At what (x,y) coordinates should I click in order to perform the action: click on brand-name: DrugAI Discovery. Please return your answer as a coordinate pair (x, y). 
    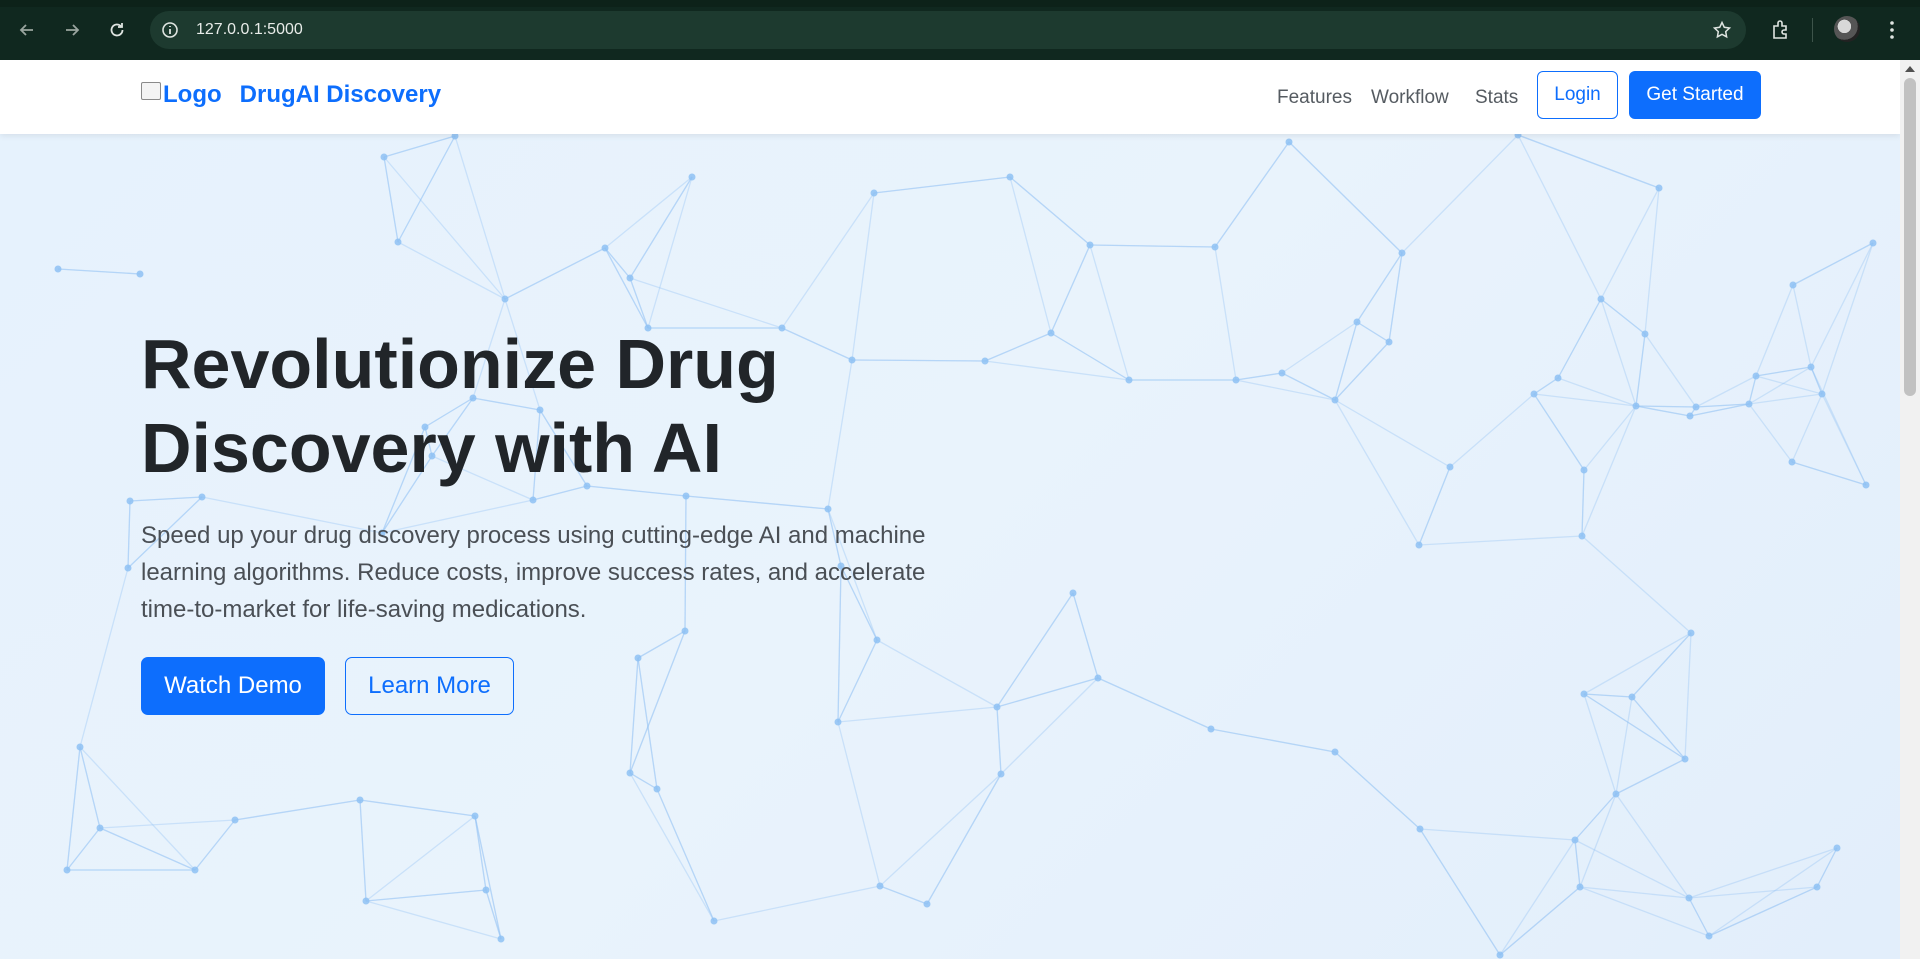
    Looking at the image, I should click on (340, 95).